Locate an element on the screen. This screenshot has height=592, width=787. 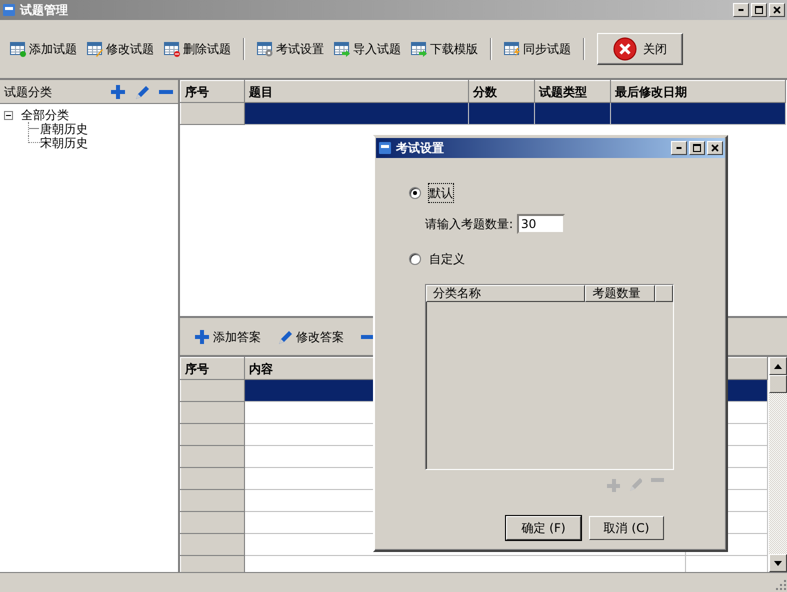
column-header is located at coordinates (664, 293).